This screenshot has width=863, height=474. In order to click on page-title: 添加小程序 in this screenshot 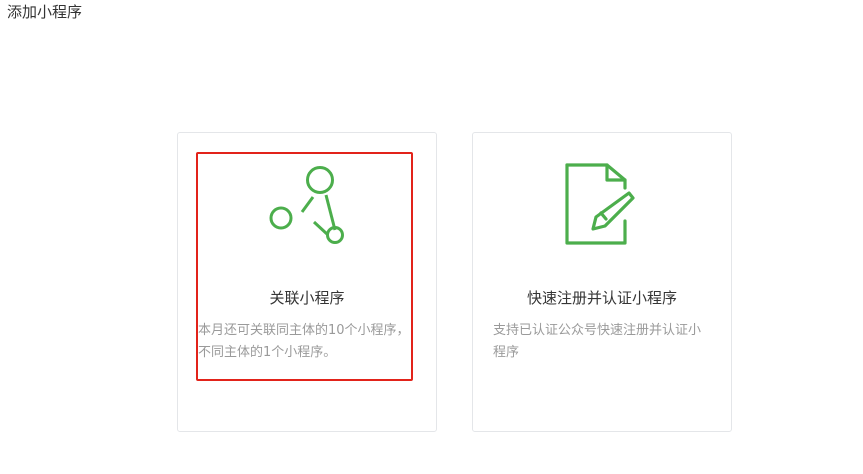, I will do `click(45, 12)`.